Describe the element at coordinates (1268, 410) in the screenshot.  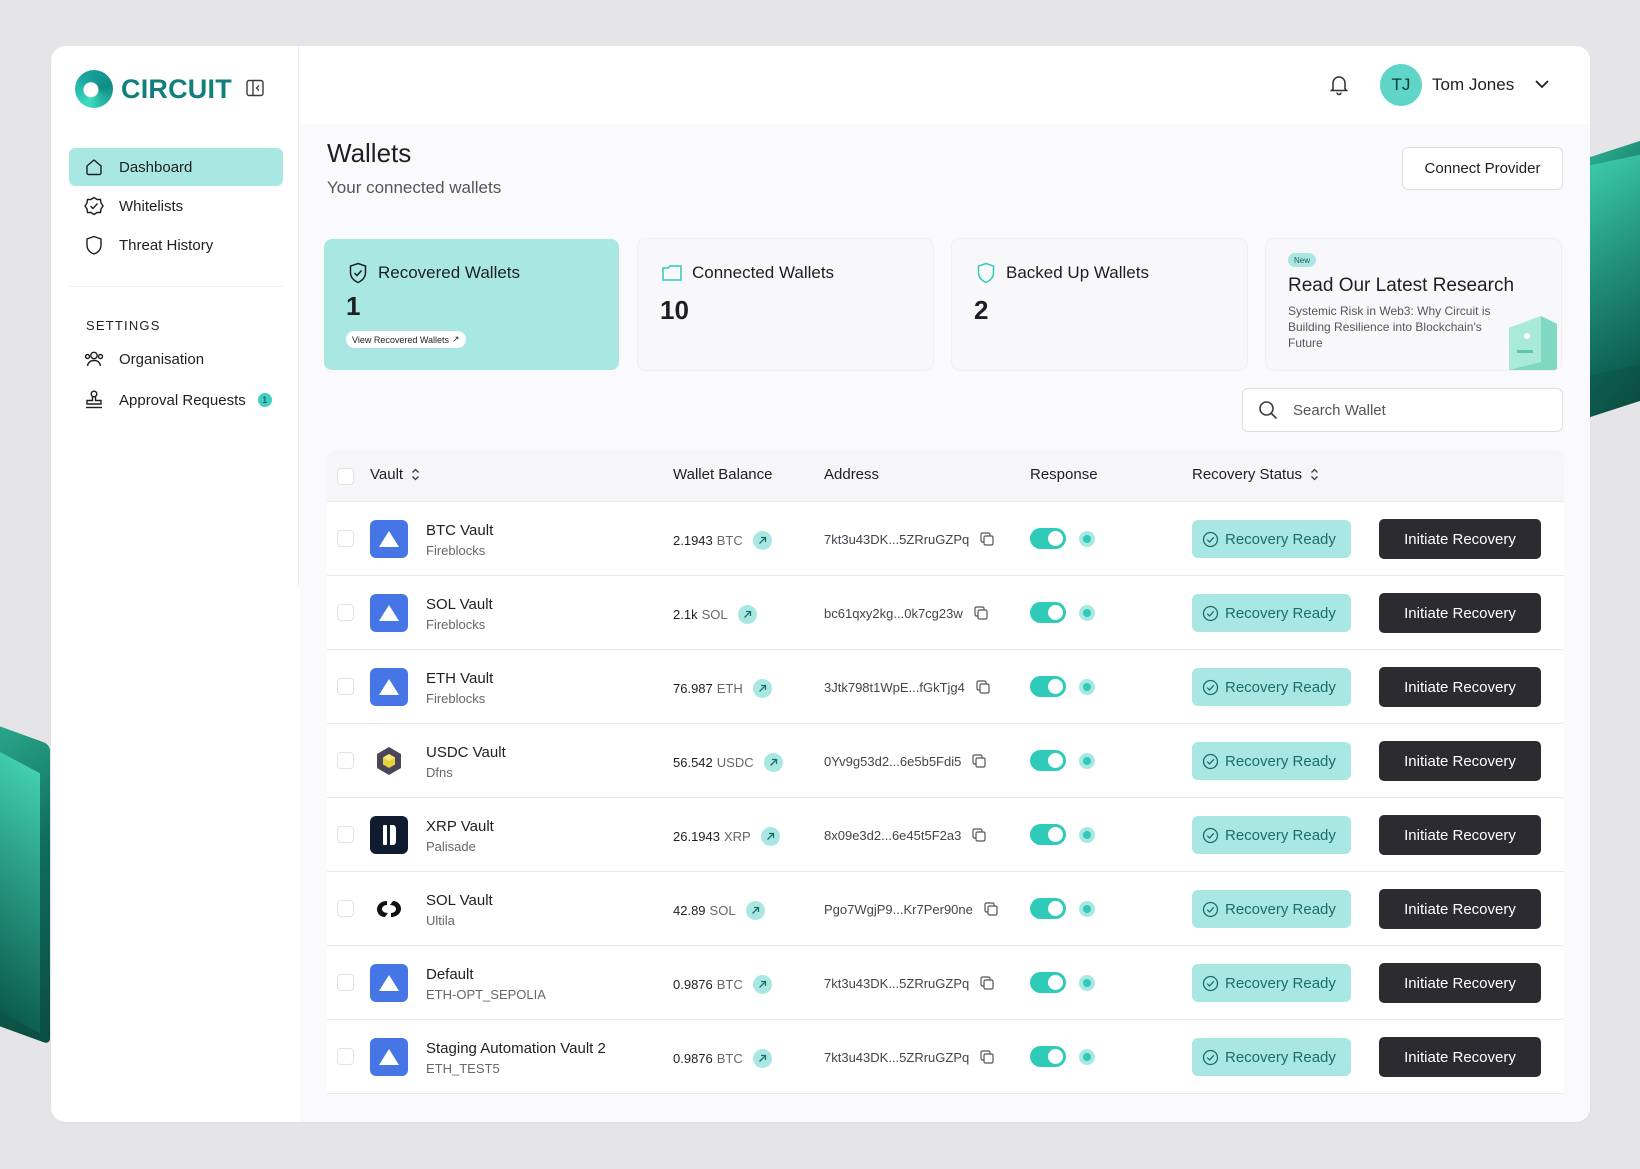
I see `search-icon` at that location.